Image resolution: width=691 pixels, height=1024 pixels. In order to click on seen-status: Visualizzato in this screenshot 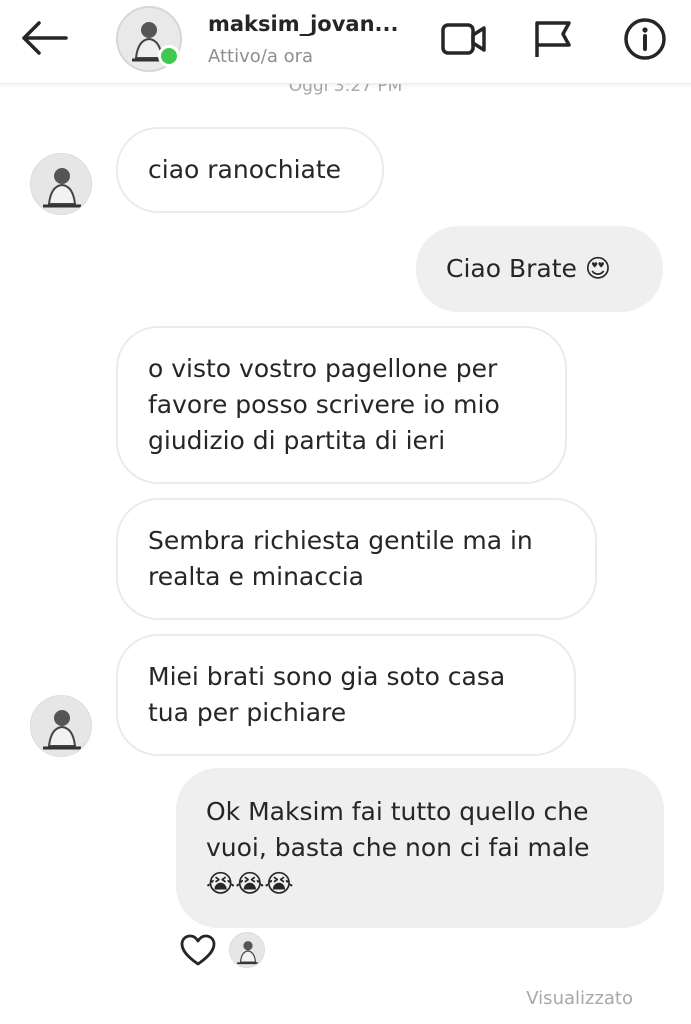, I will do `click(579, 998)`.